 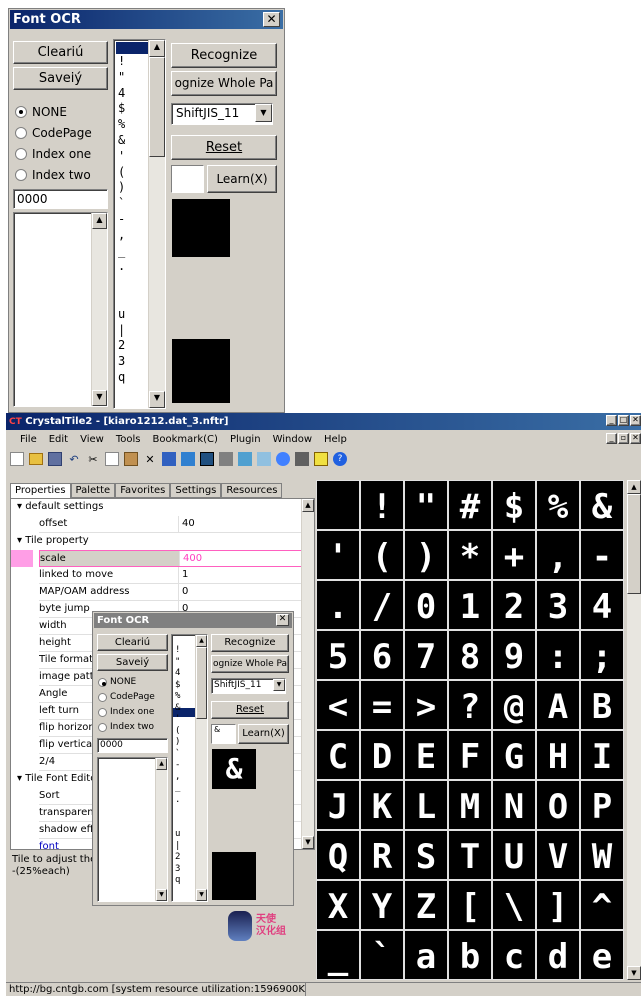 I want to click on menu-plugin: Plugin, so click(x=245, y=439).